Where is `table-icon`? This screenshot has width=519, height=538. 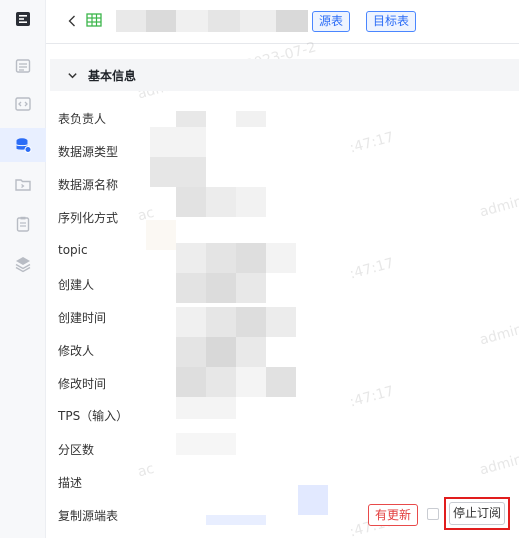 table-icon is located at coordinates (94, 20).